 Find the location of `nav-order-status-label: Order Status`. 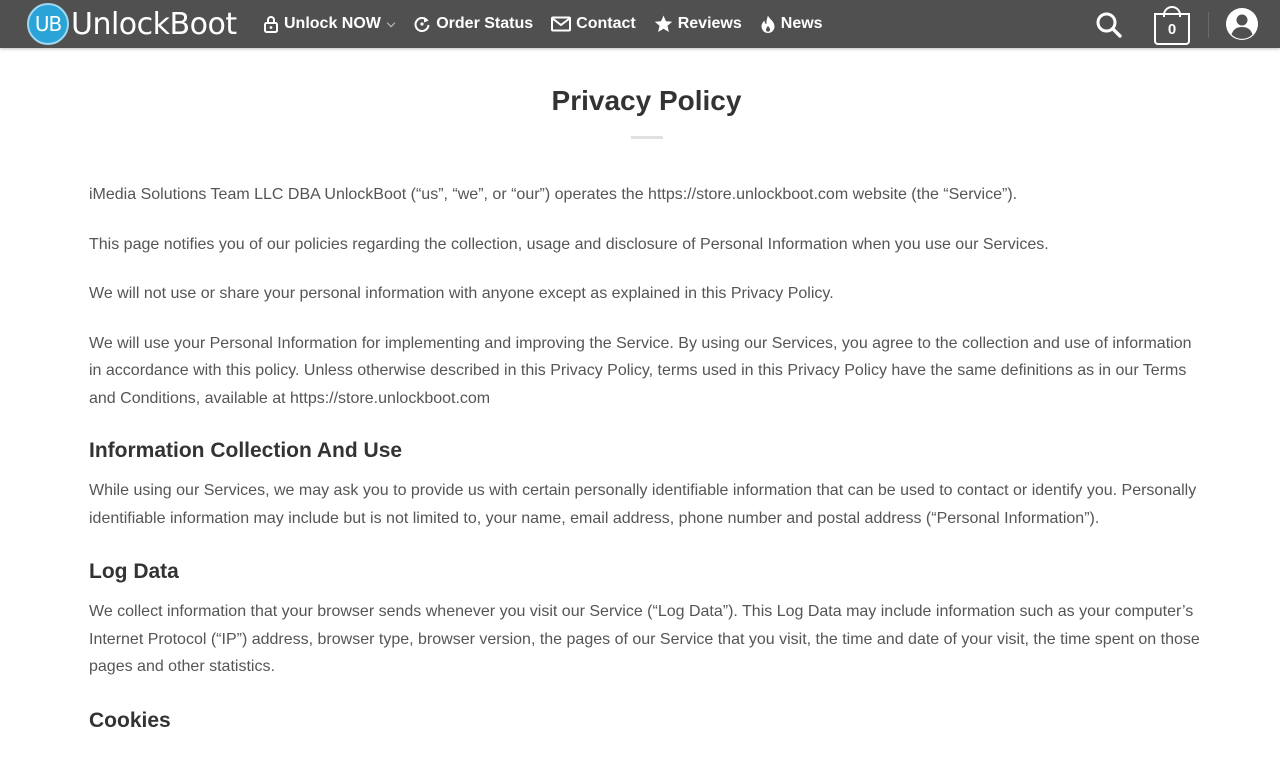

nav-order-status-label: Order Status is located at coordinates (485, 23).